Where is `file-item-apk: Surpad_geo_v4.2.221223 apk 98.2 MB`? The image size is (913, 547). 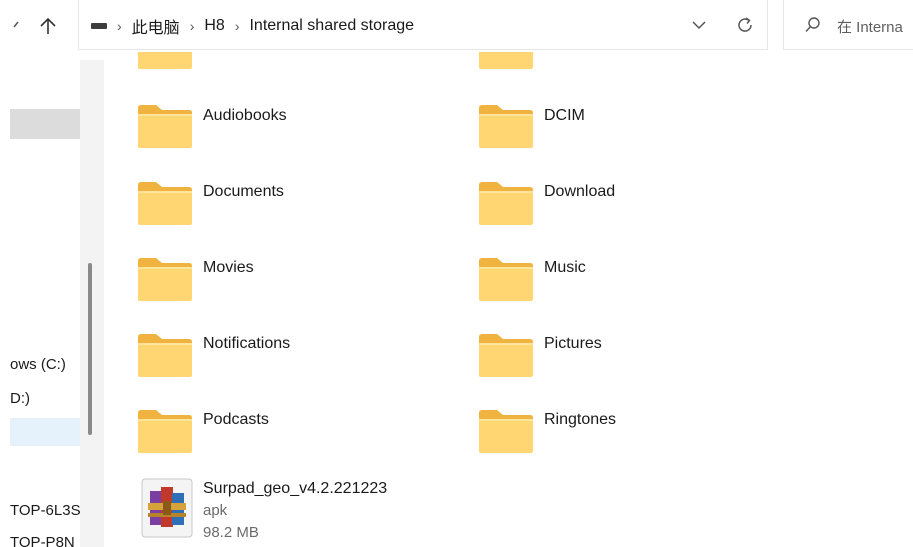
file-item-apk: Surpad_geo_v4.2.221223 apk 98.2 MB is located at coordinates (289, 512).